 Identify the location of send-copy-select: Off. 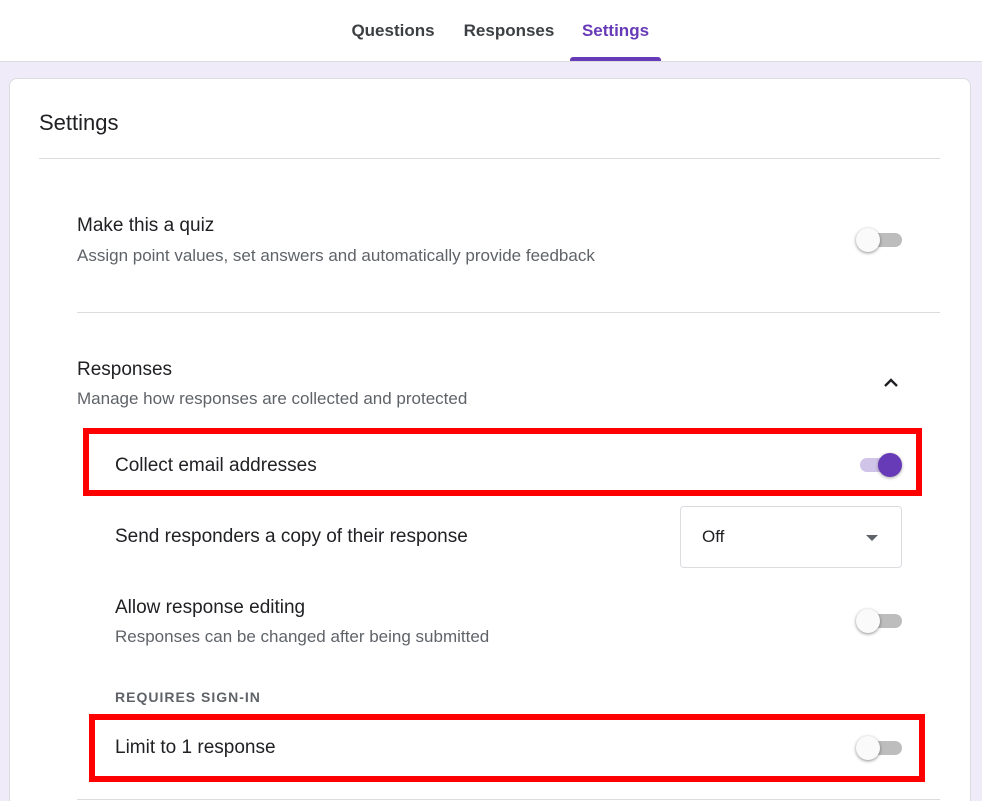
(791, 537).